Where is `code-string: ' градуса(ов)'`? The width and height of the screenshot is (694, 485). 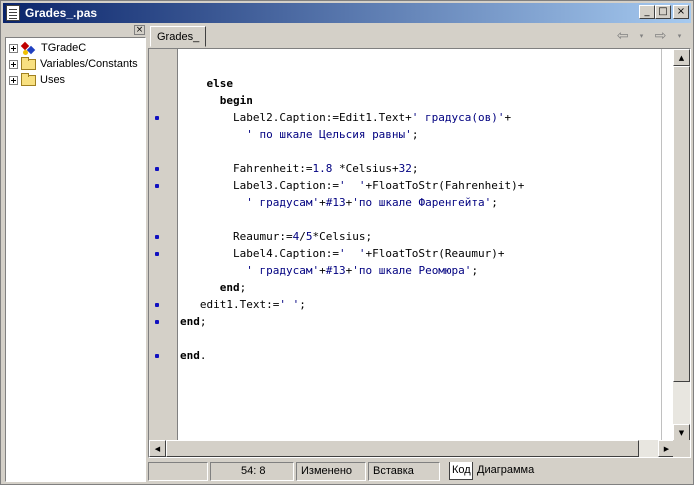 code-string: ' градуса(ов)' is located at coordinates (458, 117).